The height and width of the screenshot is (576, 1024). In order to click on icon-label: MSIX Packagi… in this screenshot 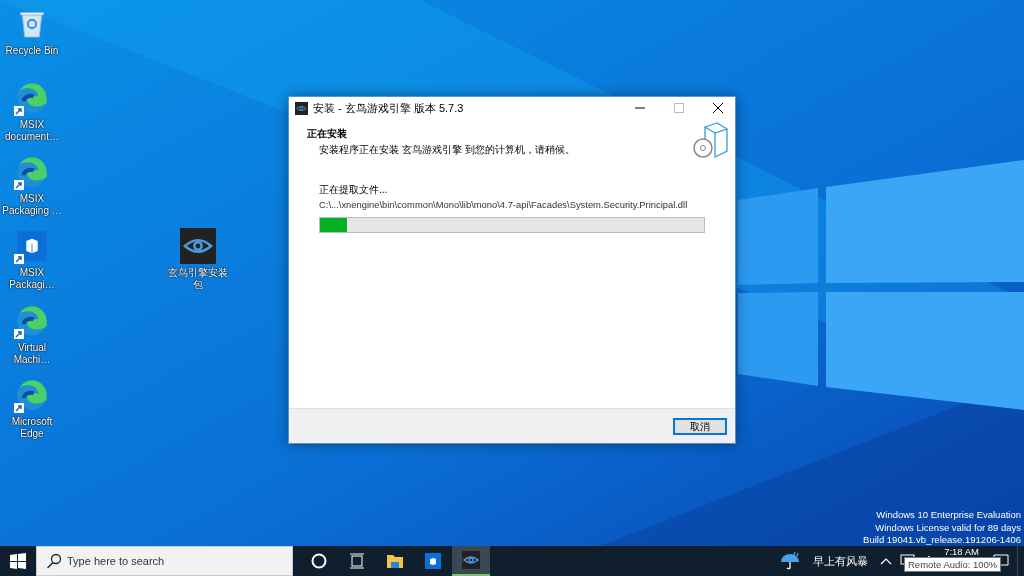, I will do `click(32, 279)`.